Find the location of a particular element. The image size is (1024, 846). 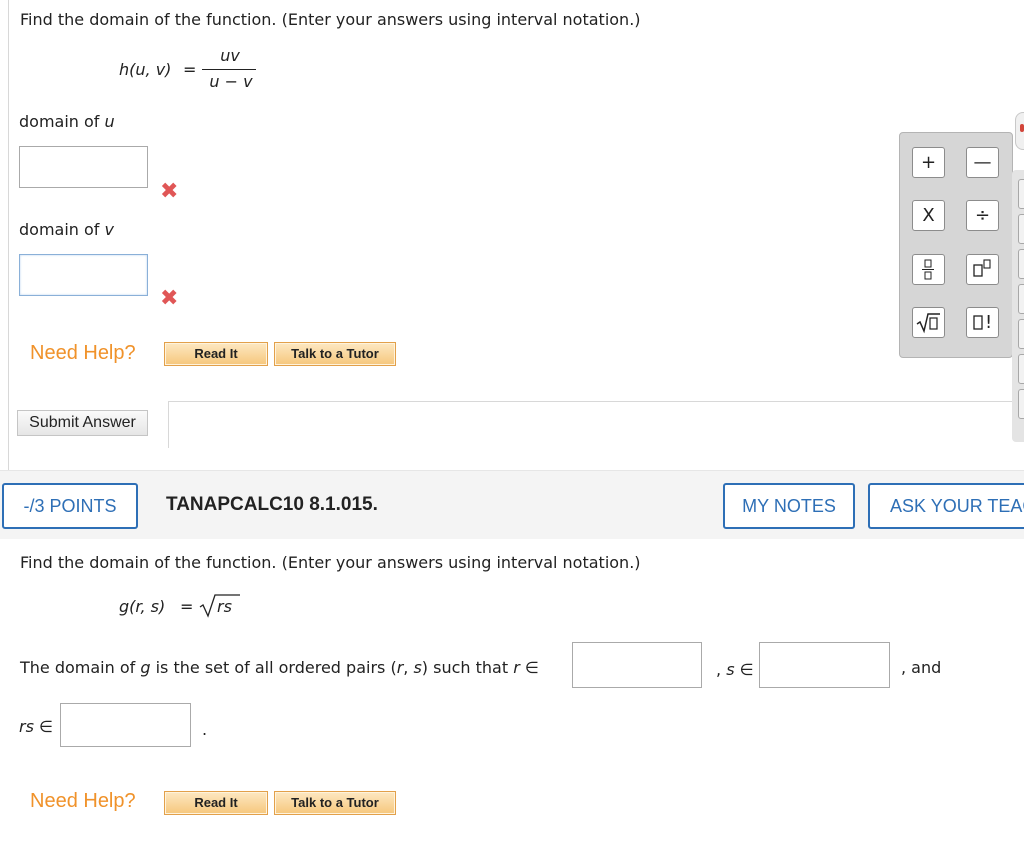

left-divider is located at coordinates (8, 235).